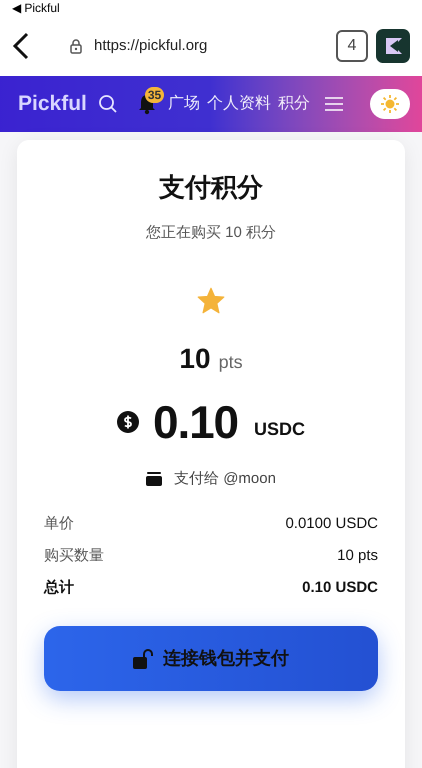 The width and height of the screenshot is (422, 768). I want to click on card-subtitle: 您正在购买 10 积分, so click(211, 233).